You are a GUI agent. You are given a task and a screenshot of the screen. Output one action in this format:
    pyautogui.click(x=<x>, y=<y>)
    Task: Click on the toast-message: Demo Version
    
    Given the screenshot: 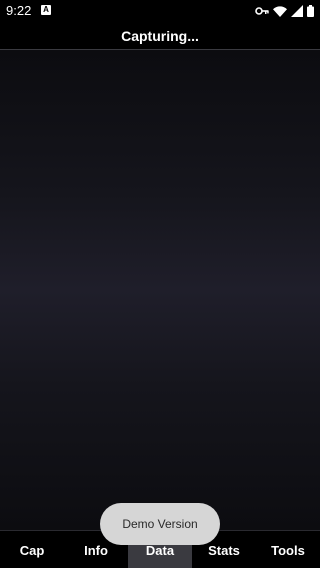 What is the action you would take?
    pyautogui.click(x=160, y=524)
    